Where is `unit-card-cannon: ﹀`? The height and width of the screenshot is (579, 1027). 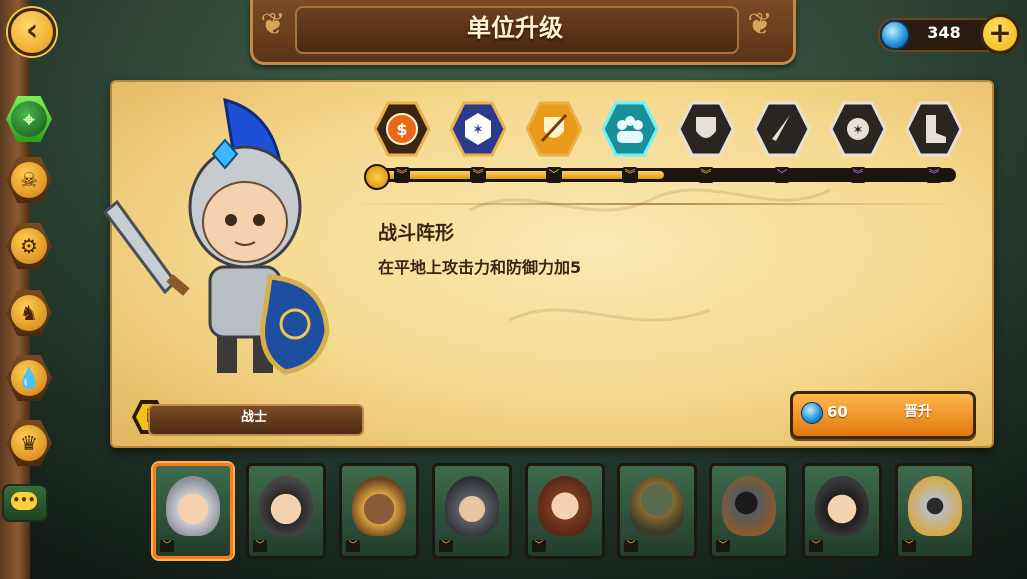
unit-card-cannon: ﹀ is located at coordinates (749, 511).